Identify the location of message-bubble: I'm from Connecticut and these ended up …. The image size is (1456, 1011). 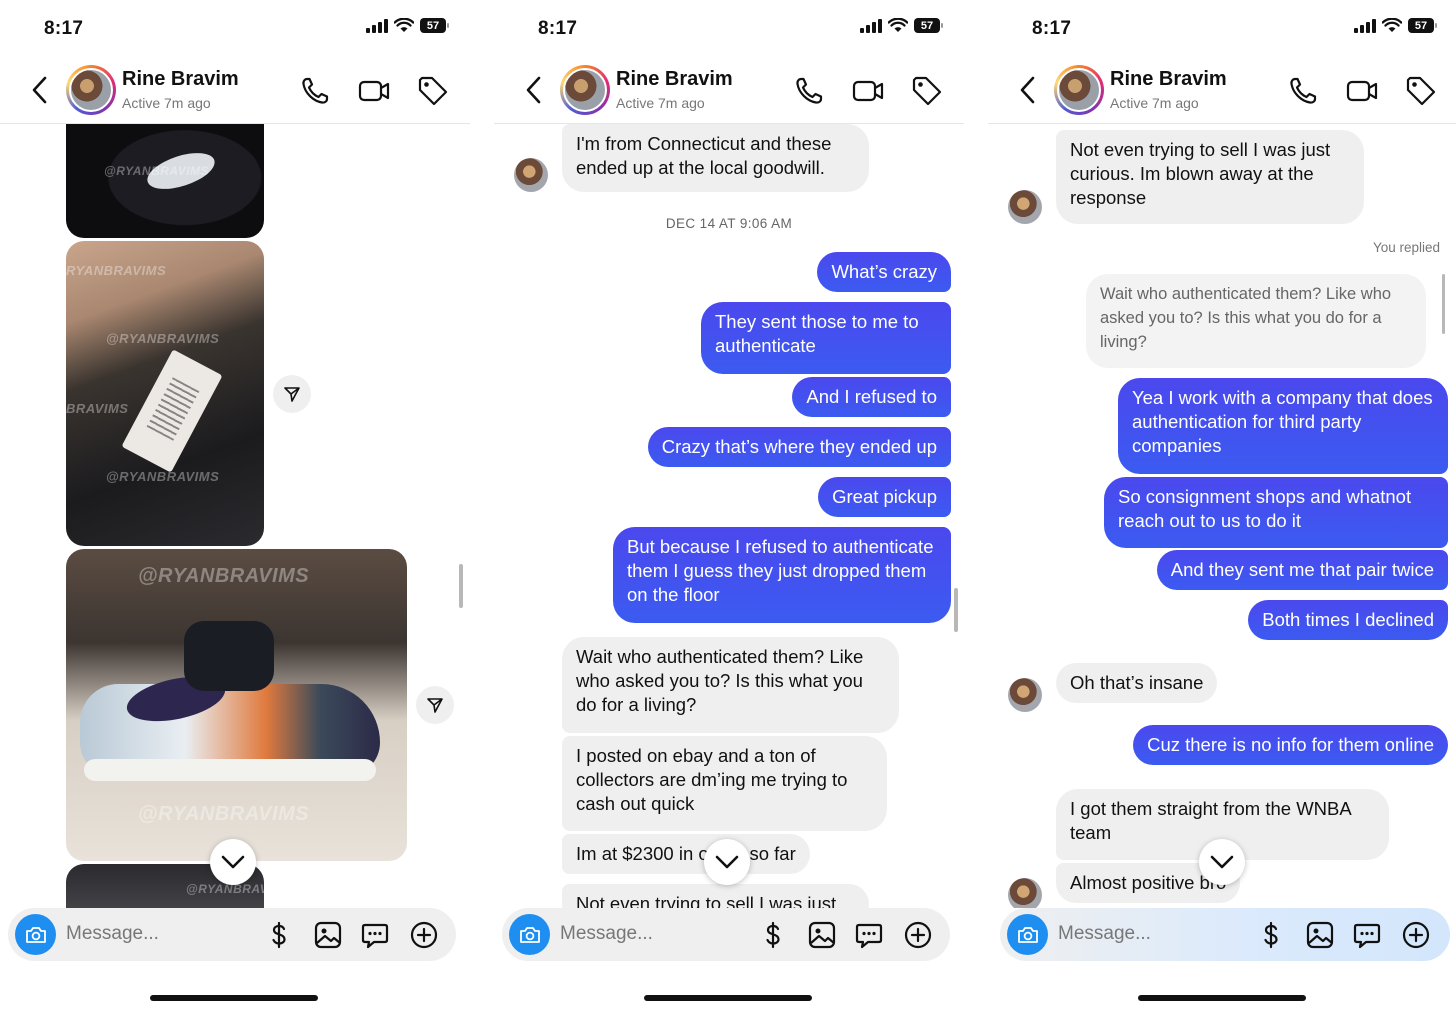
(715, 158).